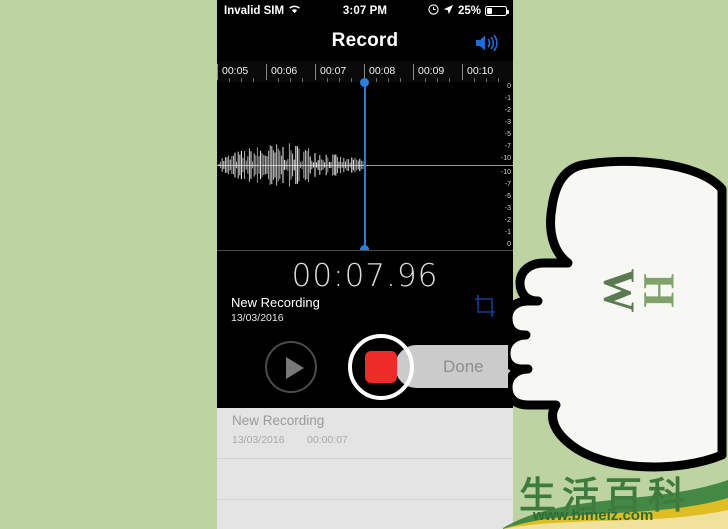 This screenshot has height=529, width=728. I want to click on play-icon, so click(291, 367).